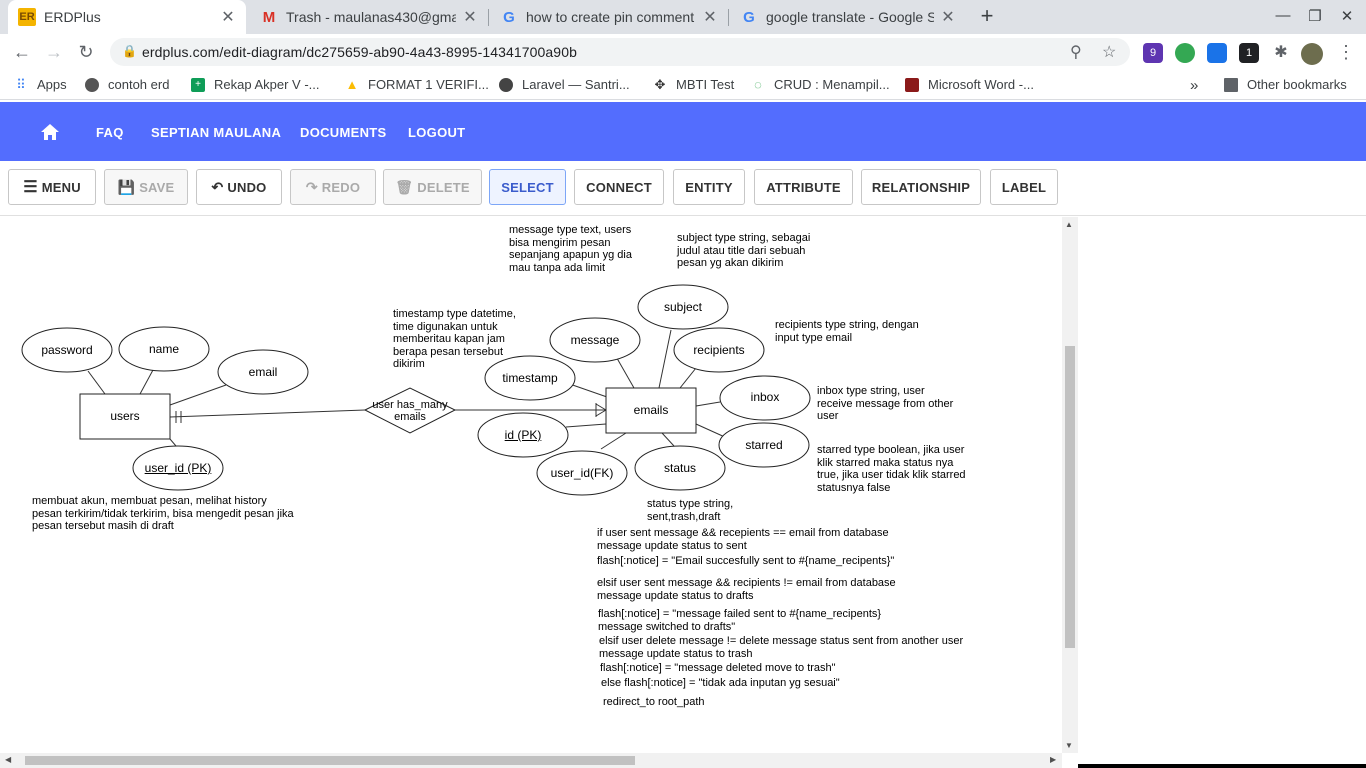 The width and height of the screenshot is (1366, 768). Describe the element at coordinates (1194, 85) in the screenshot. I see `more-bookmarks-chevron-icon: »` at that location.